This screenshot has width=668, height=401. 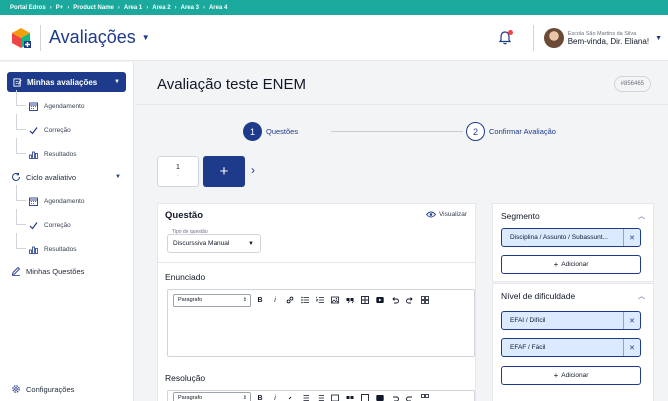 What do you see at coordinates (16, 176) in the screenshot?
I see `refresh-cycle-icon` at bounding box center [16, 176].